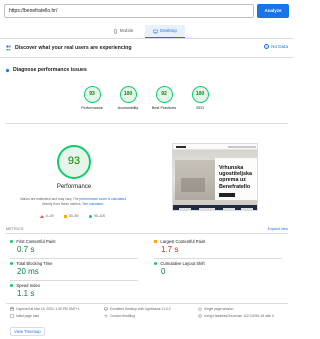 Image resolution: width=320 pixels, height=339 pixels. What do you see at coordinates (12, 316) in the screenshot?
I see `page-load-icon` at bounding box center [12, 316].